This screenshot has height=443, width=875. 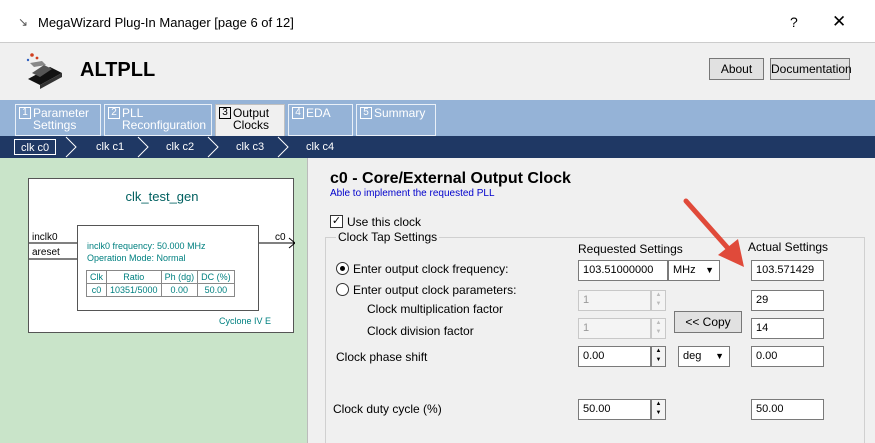 What do you see at coordinates (787, 270) in the screenshot?
I see `actual-frequency-field: 103.571429` at bounding box center [787, 270].